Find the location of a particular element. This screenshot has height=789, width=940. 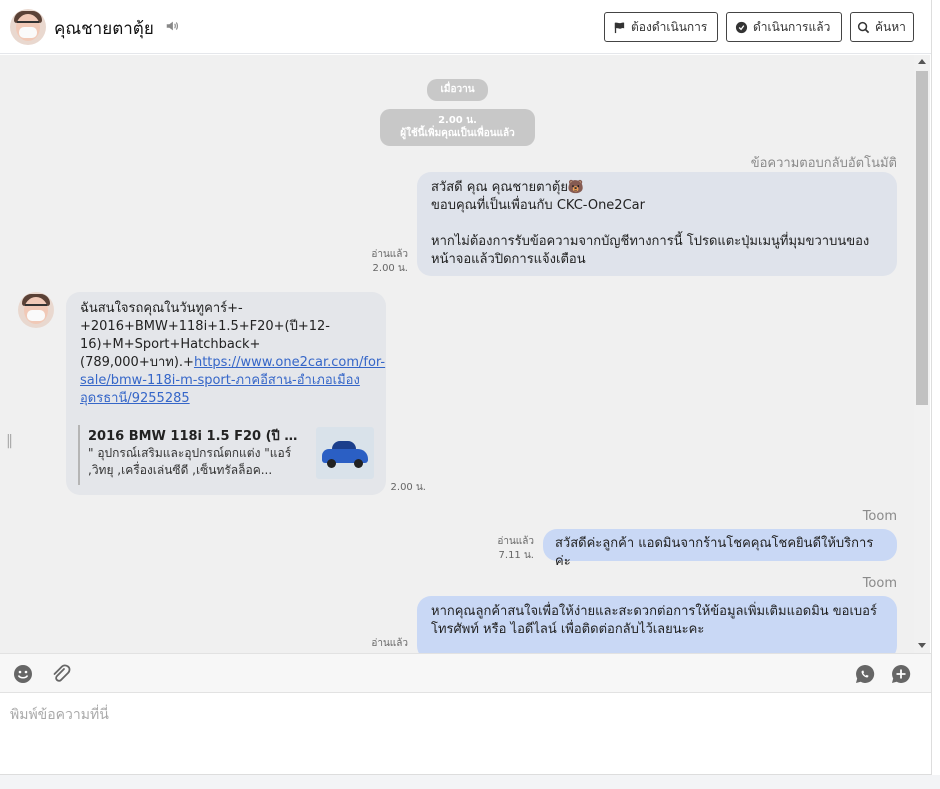

system-event: 2.00 น. ผู้ใช้นี้เพิ่มคุณเป็นเพื่อนแล้ว is located at coordinates (457, 127).